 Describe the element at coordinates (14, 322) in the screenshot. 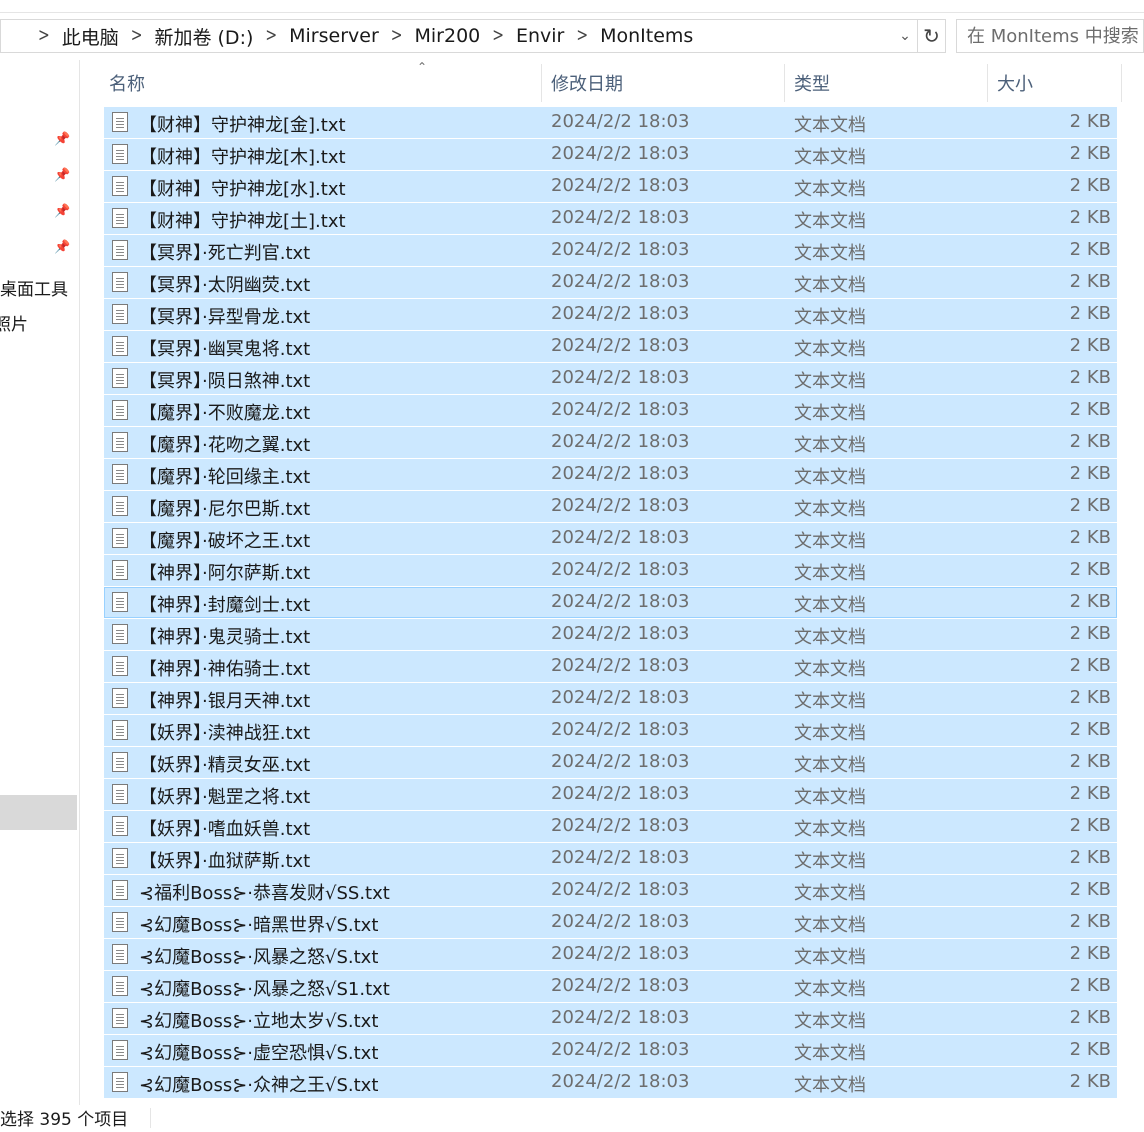

I see `nav-item-photos: 照片` at that location.